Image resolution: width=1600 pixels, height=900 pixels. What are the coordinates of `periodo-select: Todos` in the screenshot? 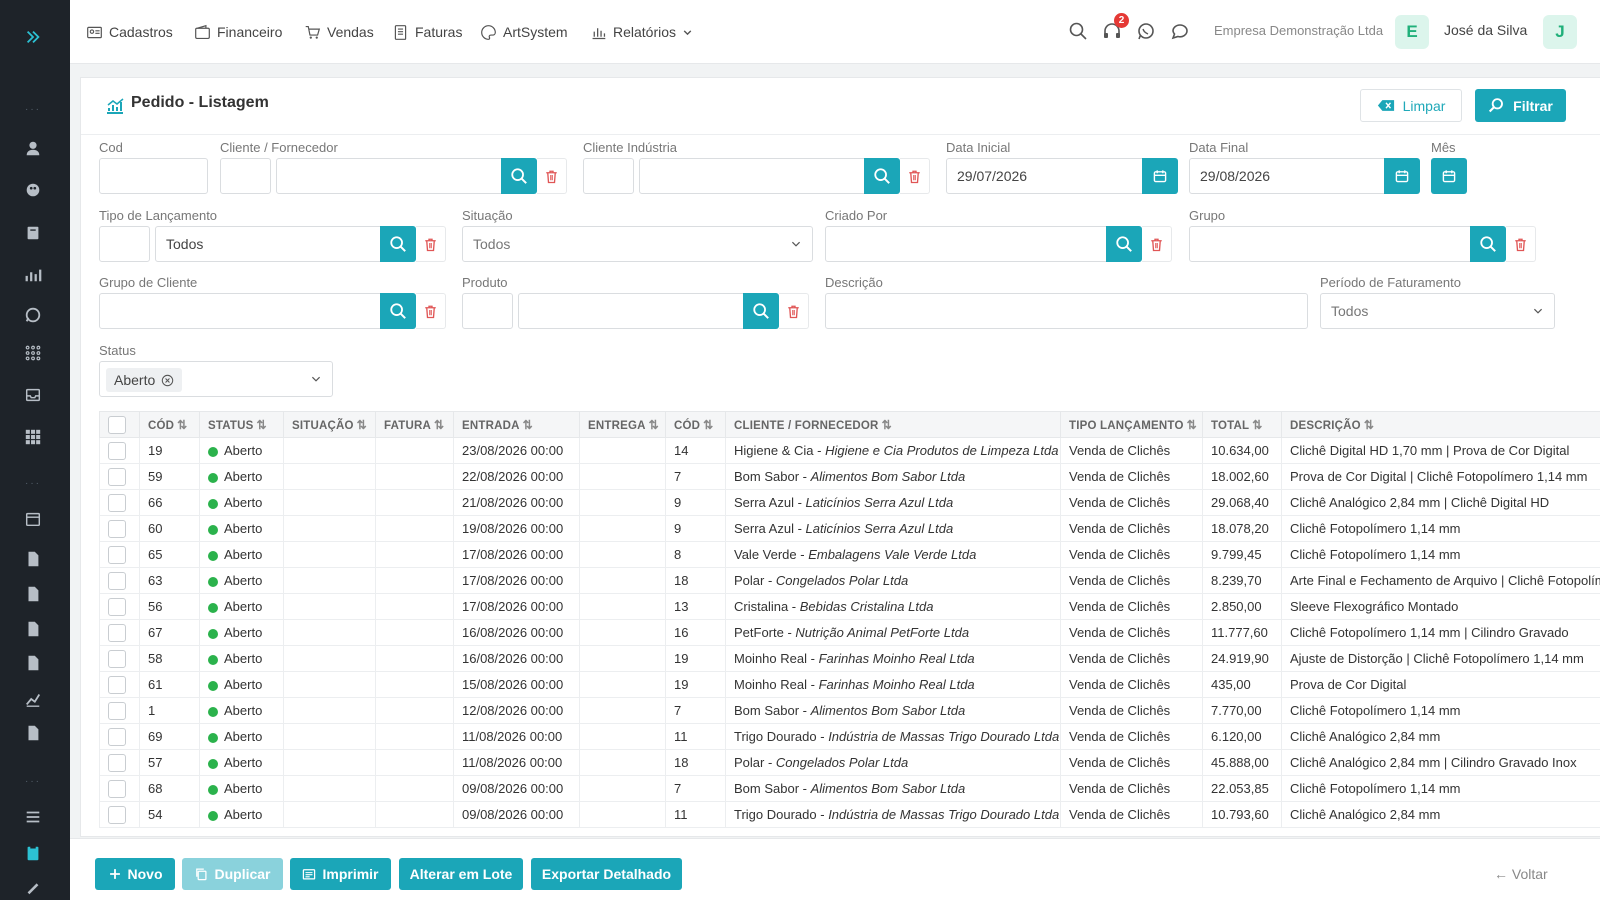 It's located at (1437, 311).